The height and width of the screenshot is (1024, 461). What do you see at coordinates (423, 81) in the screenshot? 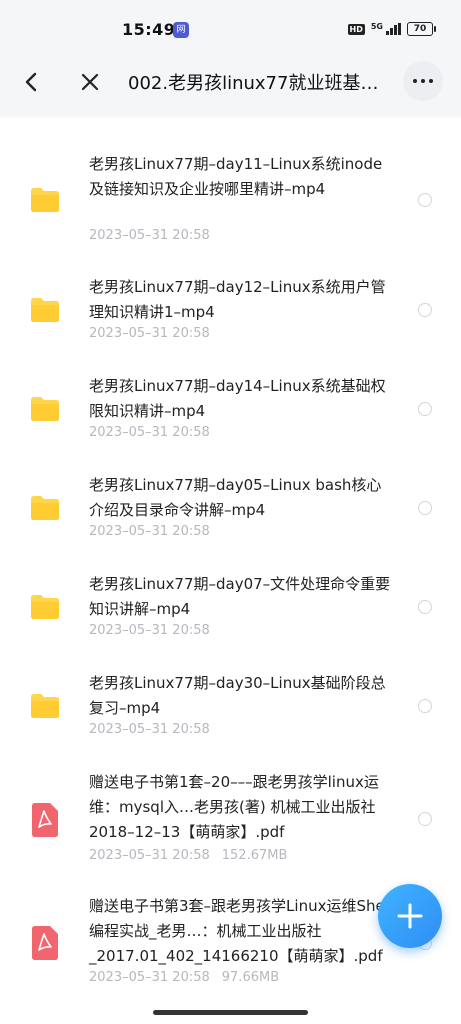
I see `more-icon` at bounding box center [423, 81].